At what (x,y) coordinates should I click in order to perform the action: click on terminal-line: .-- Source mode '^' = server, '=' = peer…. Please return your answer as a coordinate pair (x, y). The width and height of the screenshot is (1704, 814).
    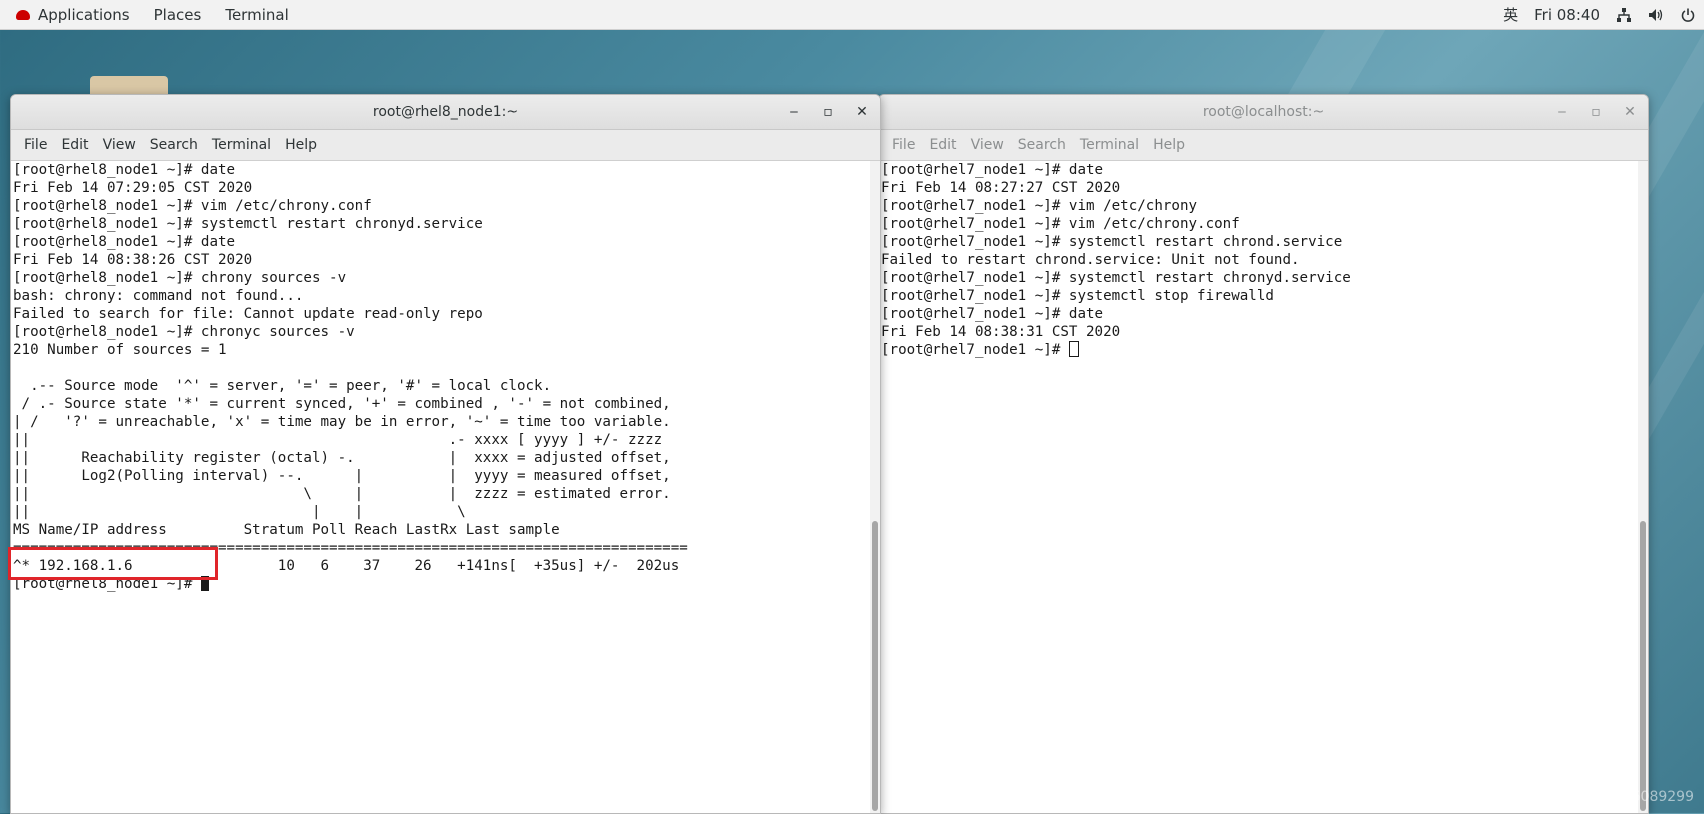
    Looking at the image, I should click on (282, 386).